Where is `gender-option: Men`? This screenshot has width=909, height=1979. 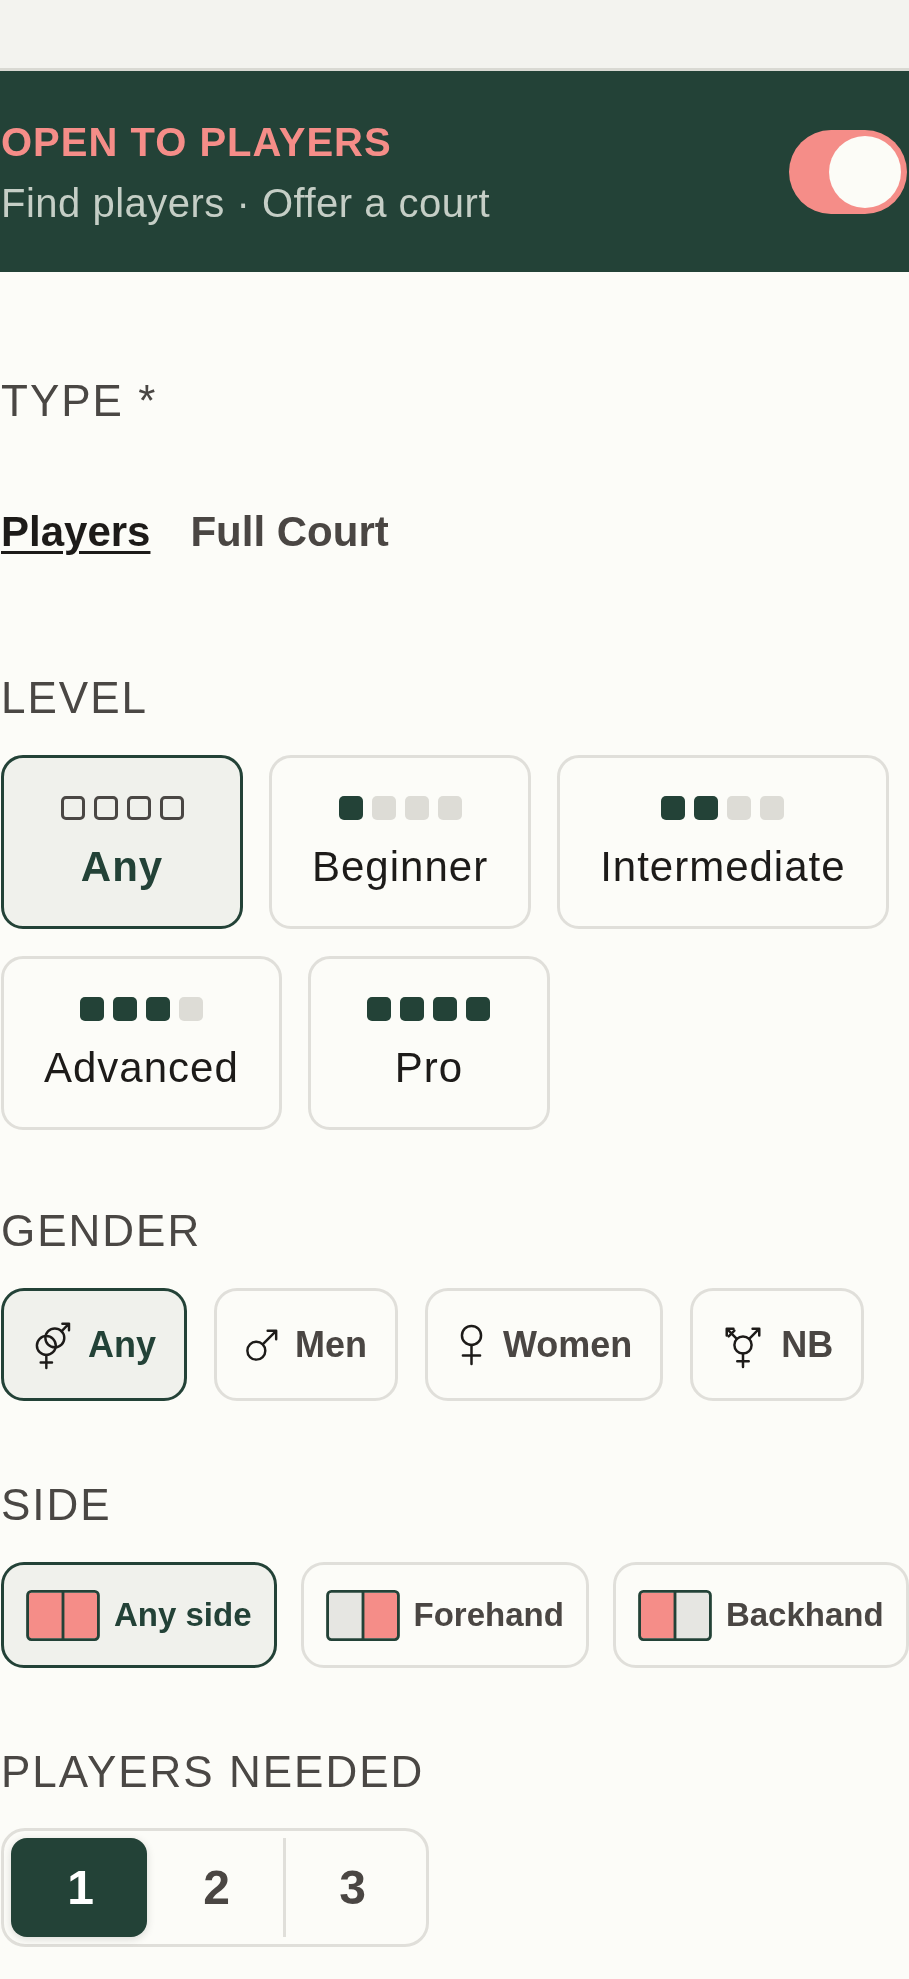
gender-option: Men is located at coordinates (306, 1344).